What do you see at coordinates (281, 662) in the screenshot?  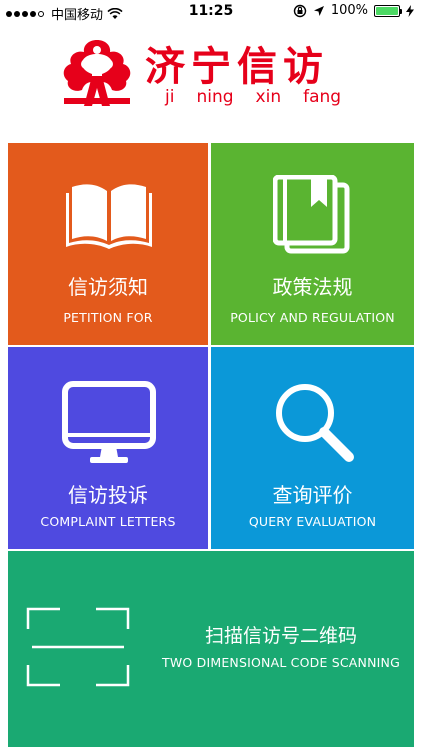 I see `tile-subtitle: TWO DIMENSIONAL CODE SCANNING` at bounding box center [281, 662].